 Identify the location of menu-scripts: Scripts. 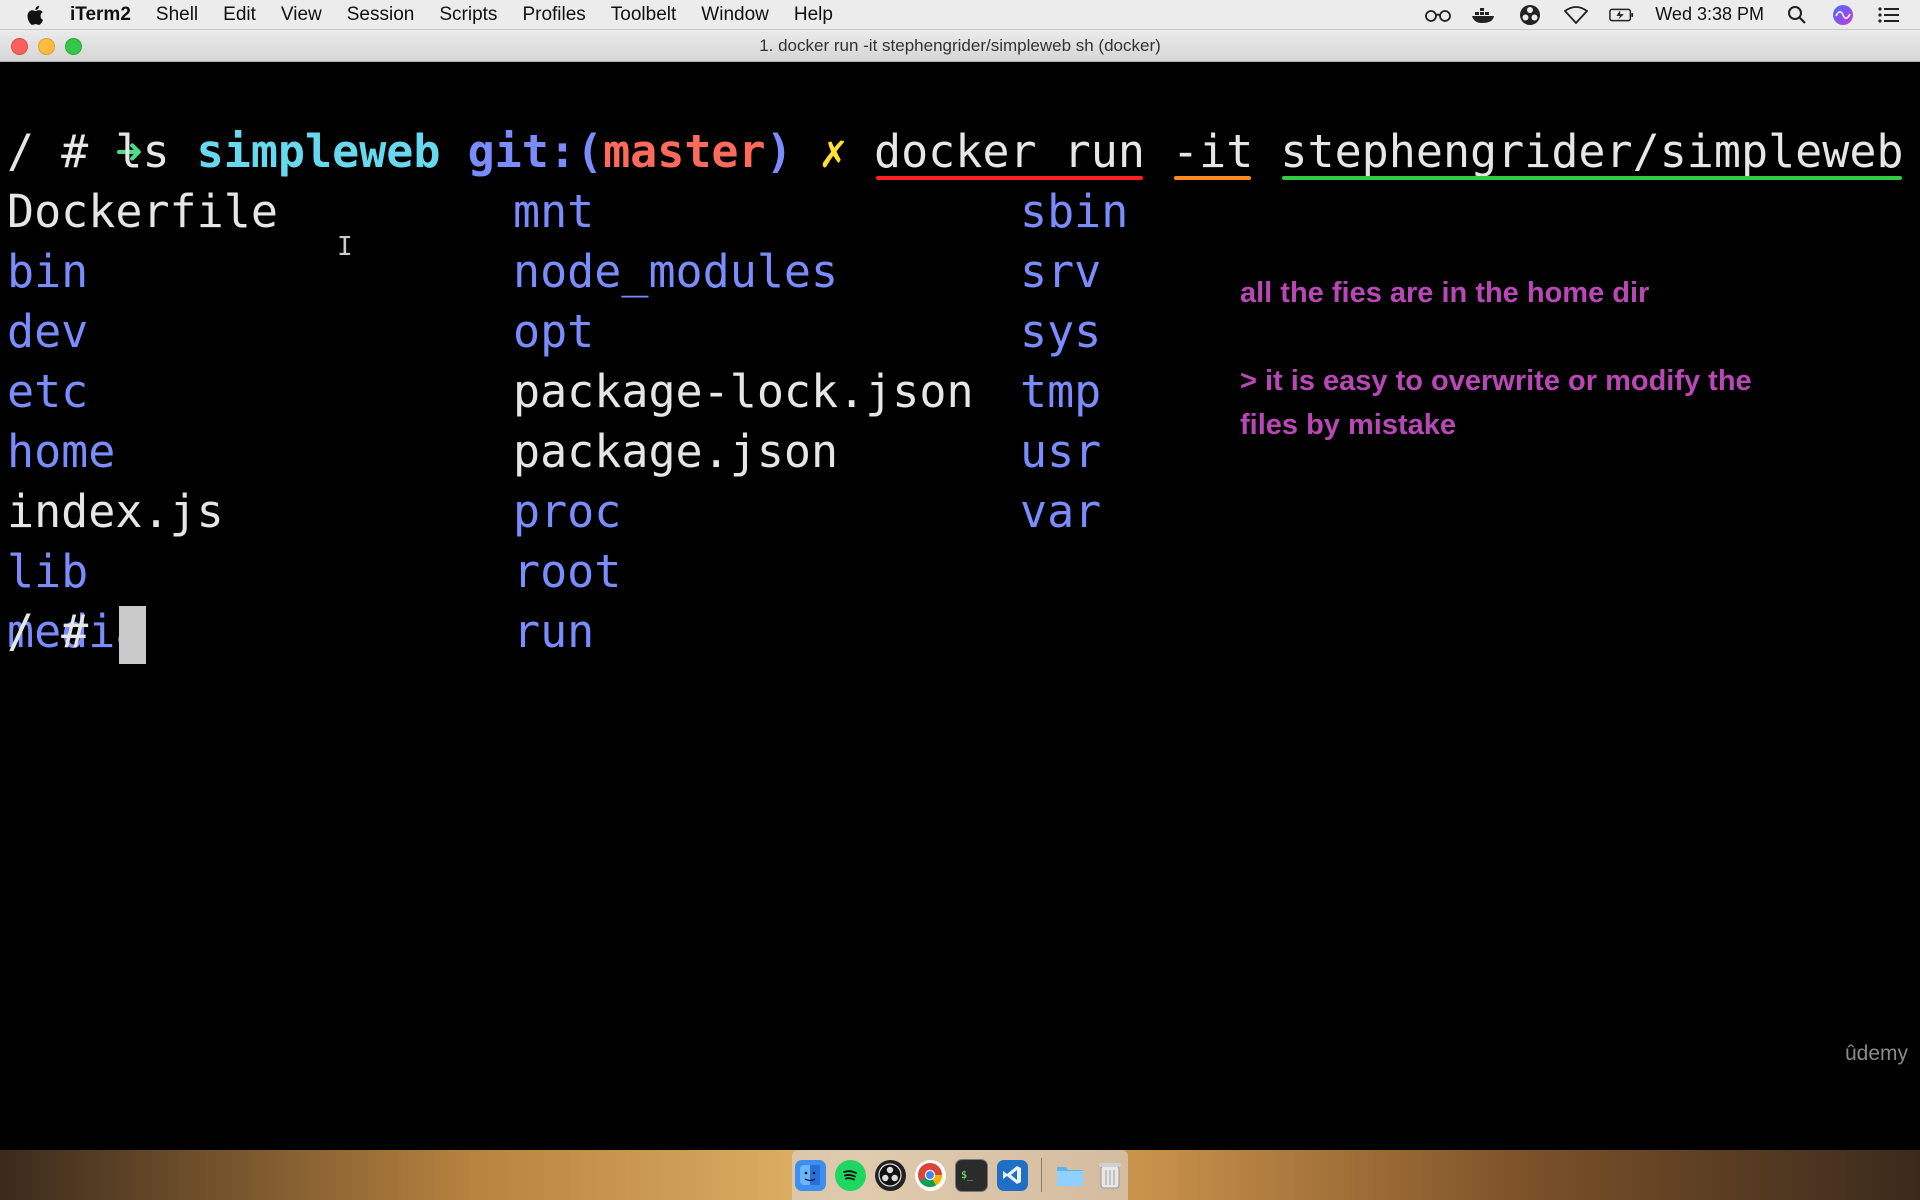
(468, 15).